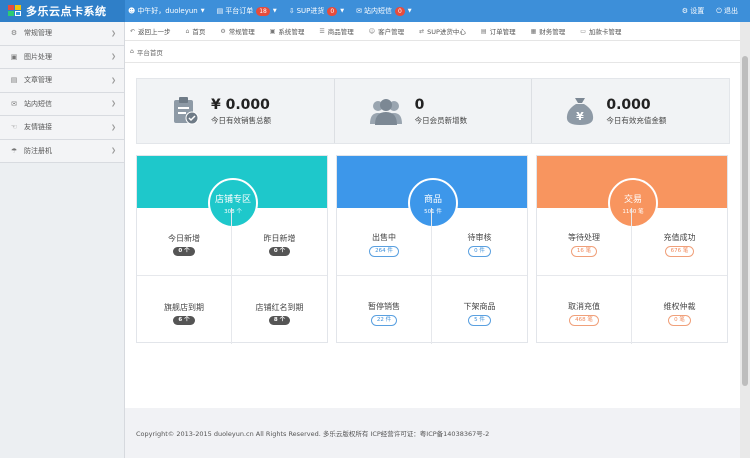 This screenshot has height=458, width=750. What do you see at coordinates (195, 31) in the screenshot?
I see `shortcut-home: ⌂ 首页` at bounding box center [195, 31].